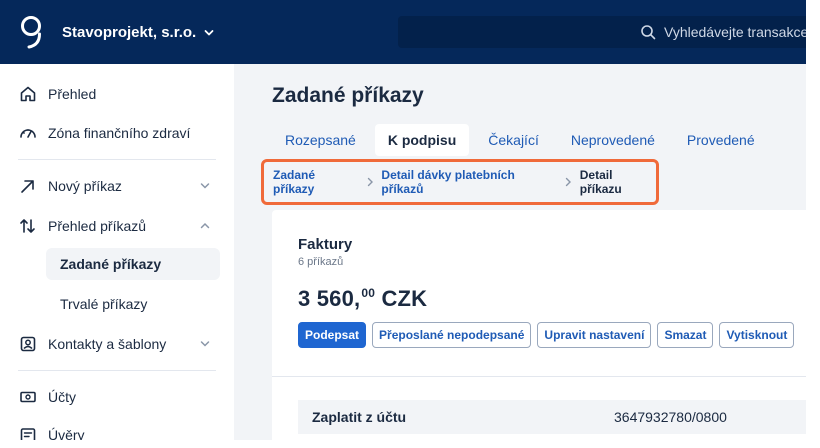  I want to click on sidebar-item-prehled: Přehled, so click(118, 94).